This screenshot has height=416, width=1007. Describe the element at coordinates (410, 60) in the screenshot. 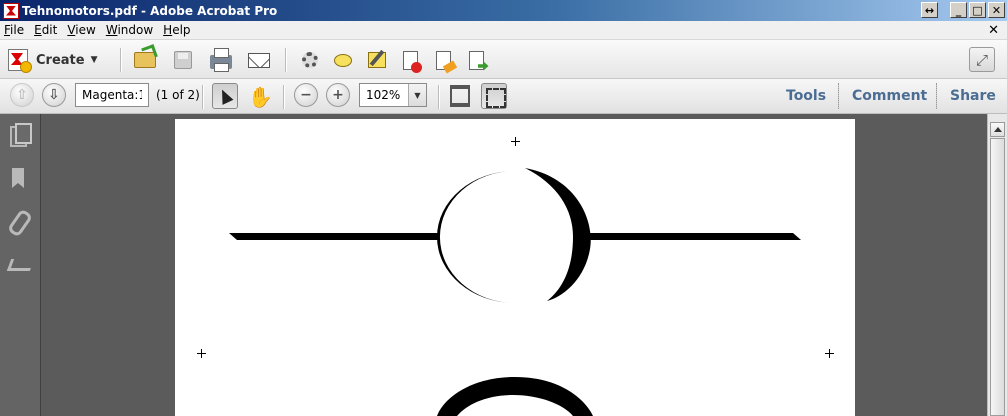

I see `delete-page-icon` at that location.